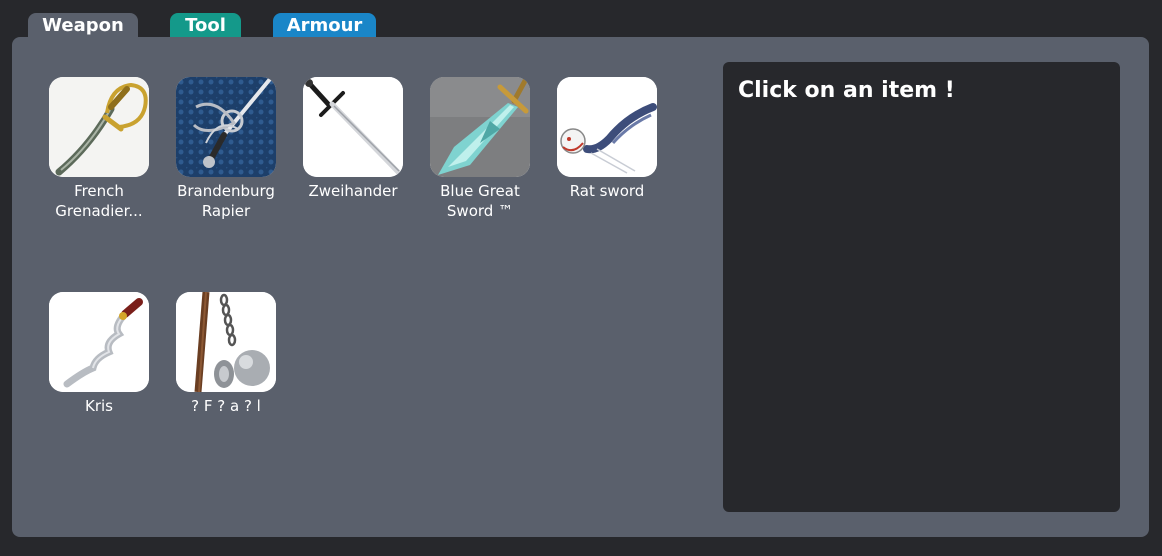 This screenshot has width=1162, height=556. I want to click on item-kris: Kris, so click(99, 354).